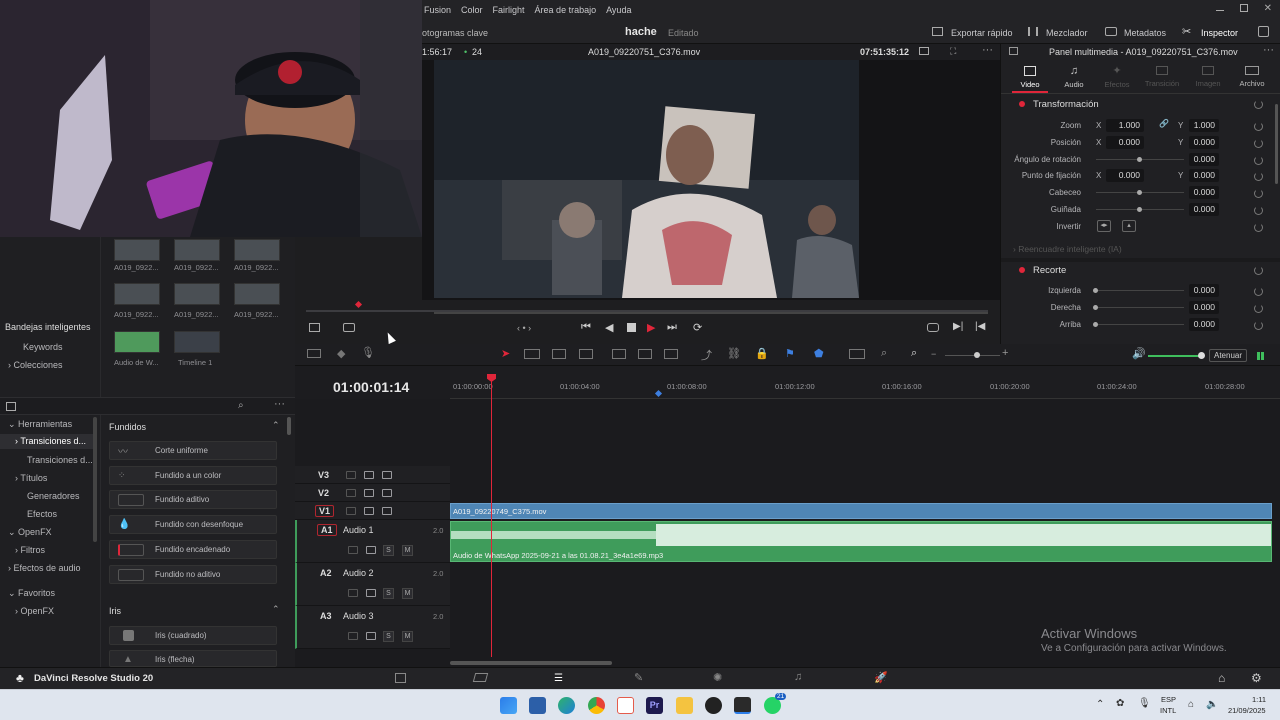 The width and height of the screenshot is (1280, 720). What do you see at coordinates (326, 616) in the screenshot?
I see `track-a3-id: A3` at bounding box center [326, 616].